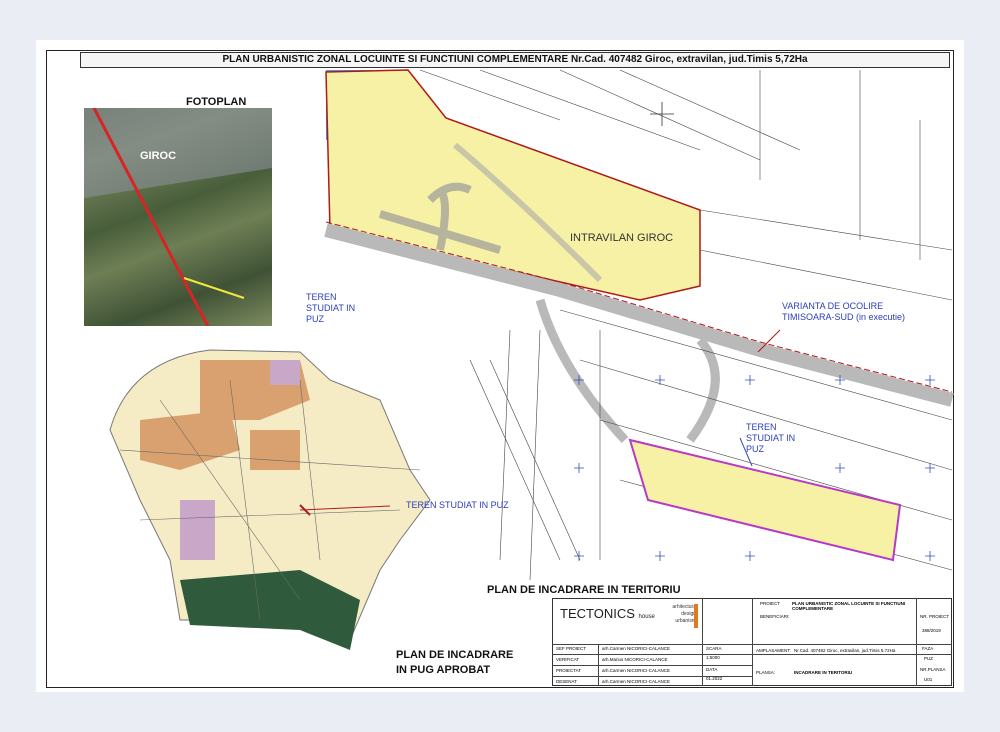 The image size is (1000, 732). I want to click on company-suffix: house, so click(646, 617).